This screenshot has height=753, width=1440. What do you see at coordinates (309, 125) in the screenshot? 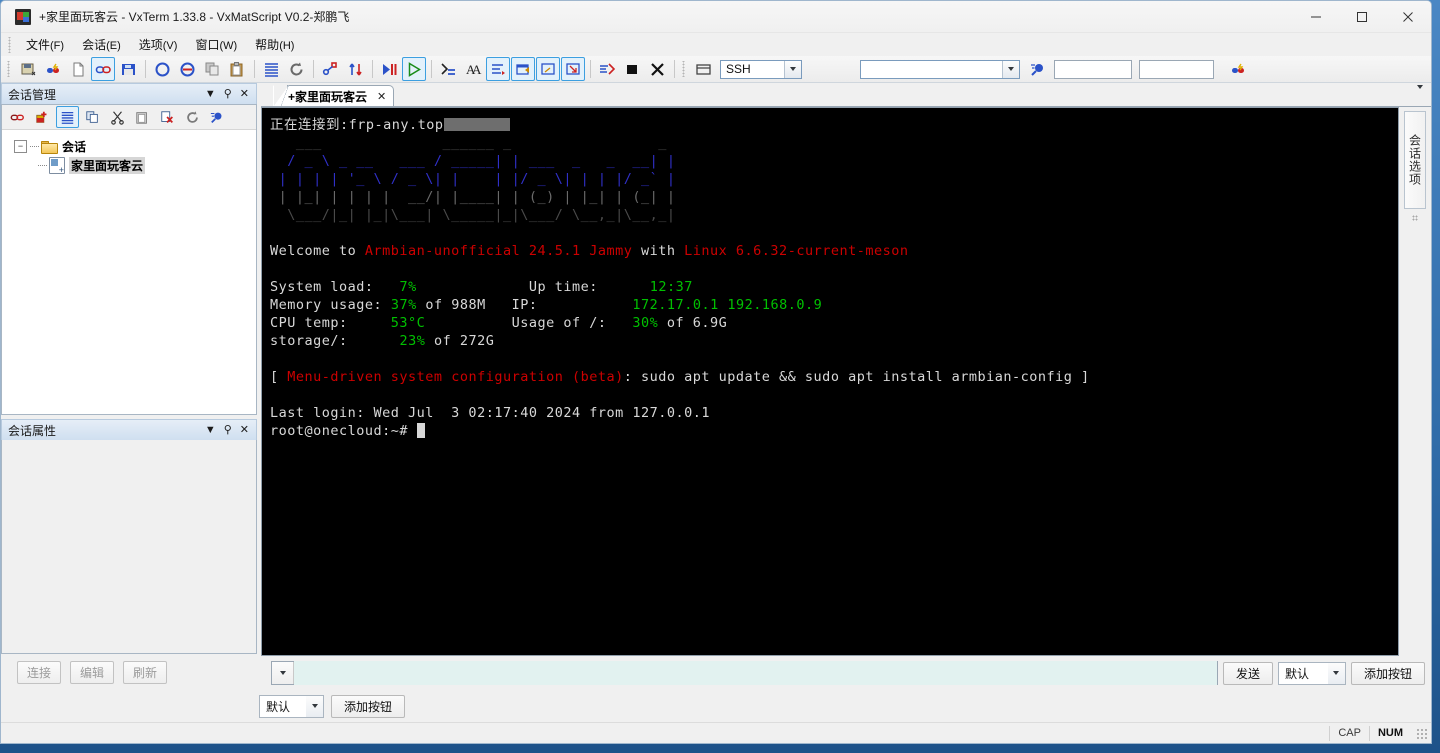
I see `connect-prefix: 正在连接到:` at bounding box center [309, 125].